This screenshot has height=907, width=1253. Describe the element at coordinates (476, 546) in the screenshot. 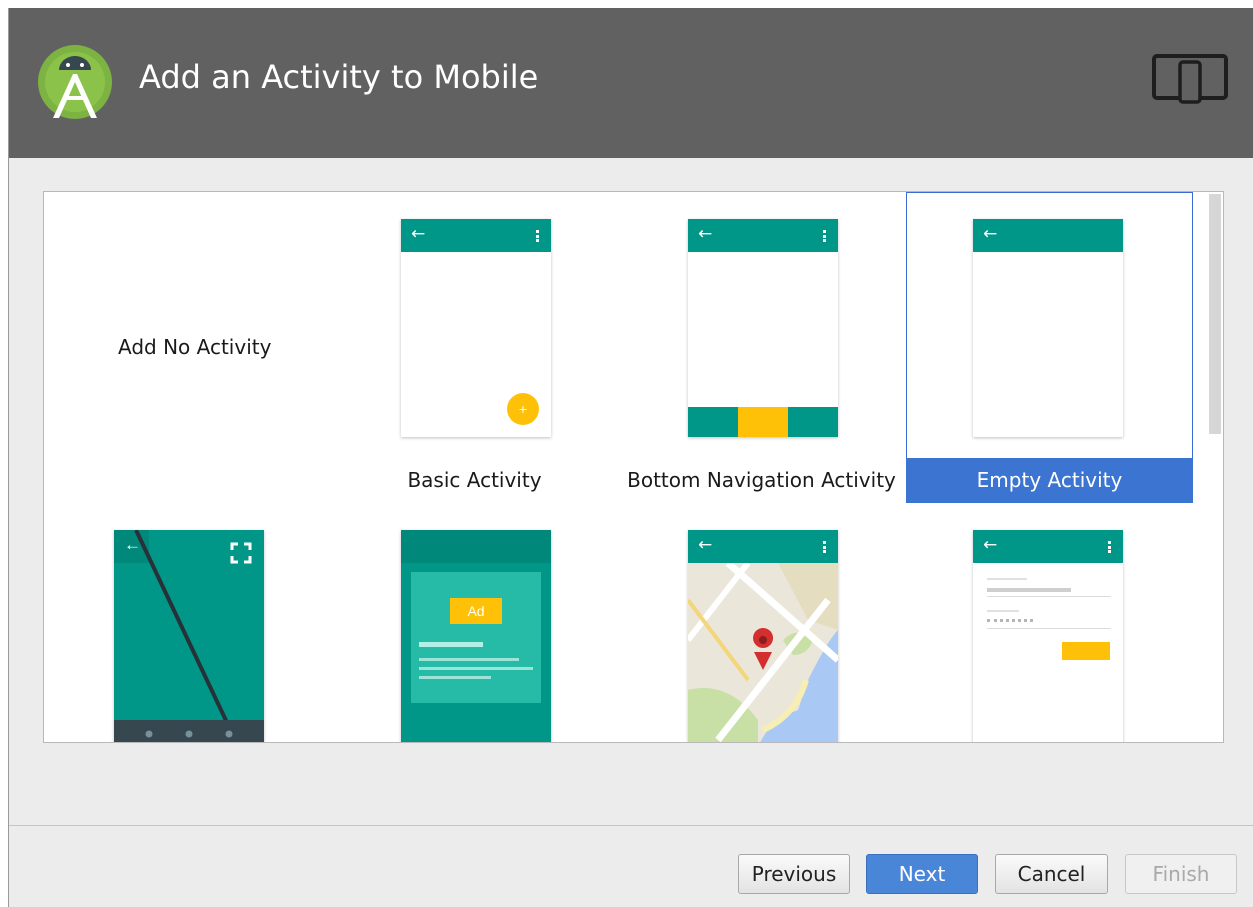

I see `app-bar` at that location.